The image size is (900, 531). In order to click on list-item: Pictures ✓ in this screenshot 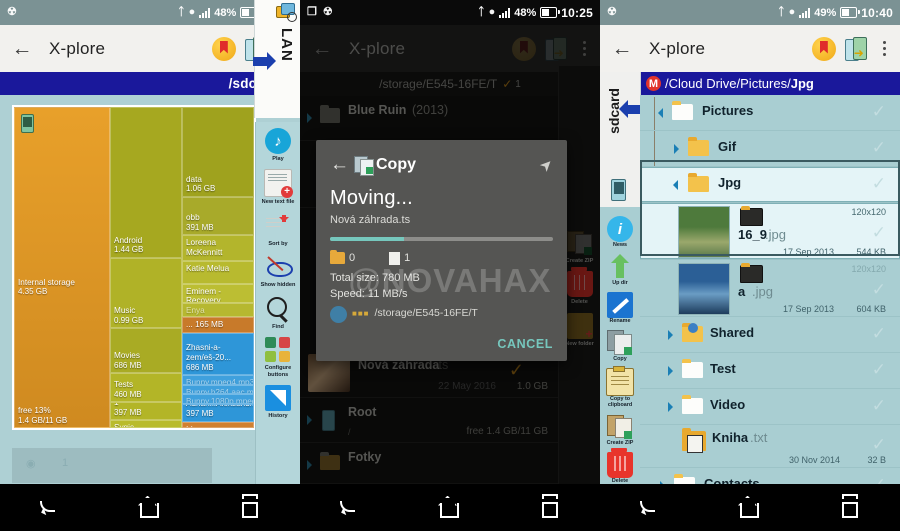, I will do `click(770, 113)`.